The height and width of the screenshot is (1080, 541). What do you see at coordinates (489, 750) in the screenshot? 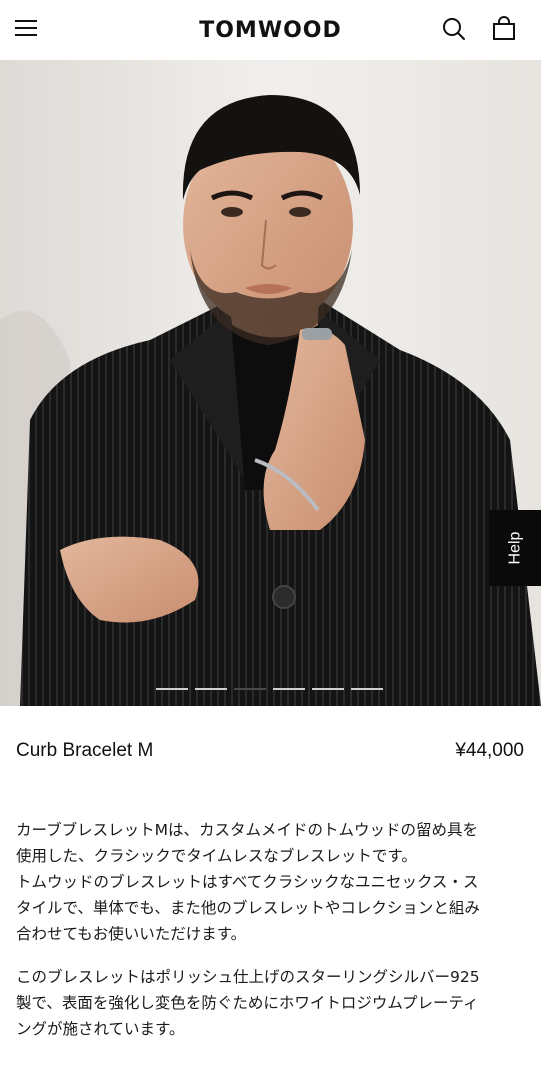
I see `product-price: ¥44,000` at bounding box center [489, 750].